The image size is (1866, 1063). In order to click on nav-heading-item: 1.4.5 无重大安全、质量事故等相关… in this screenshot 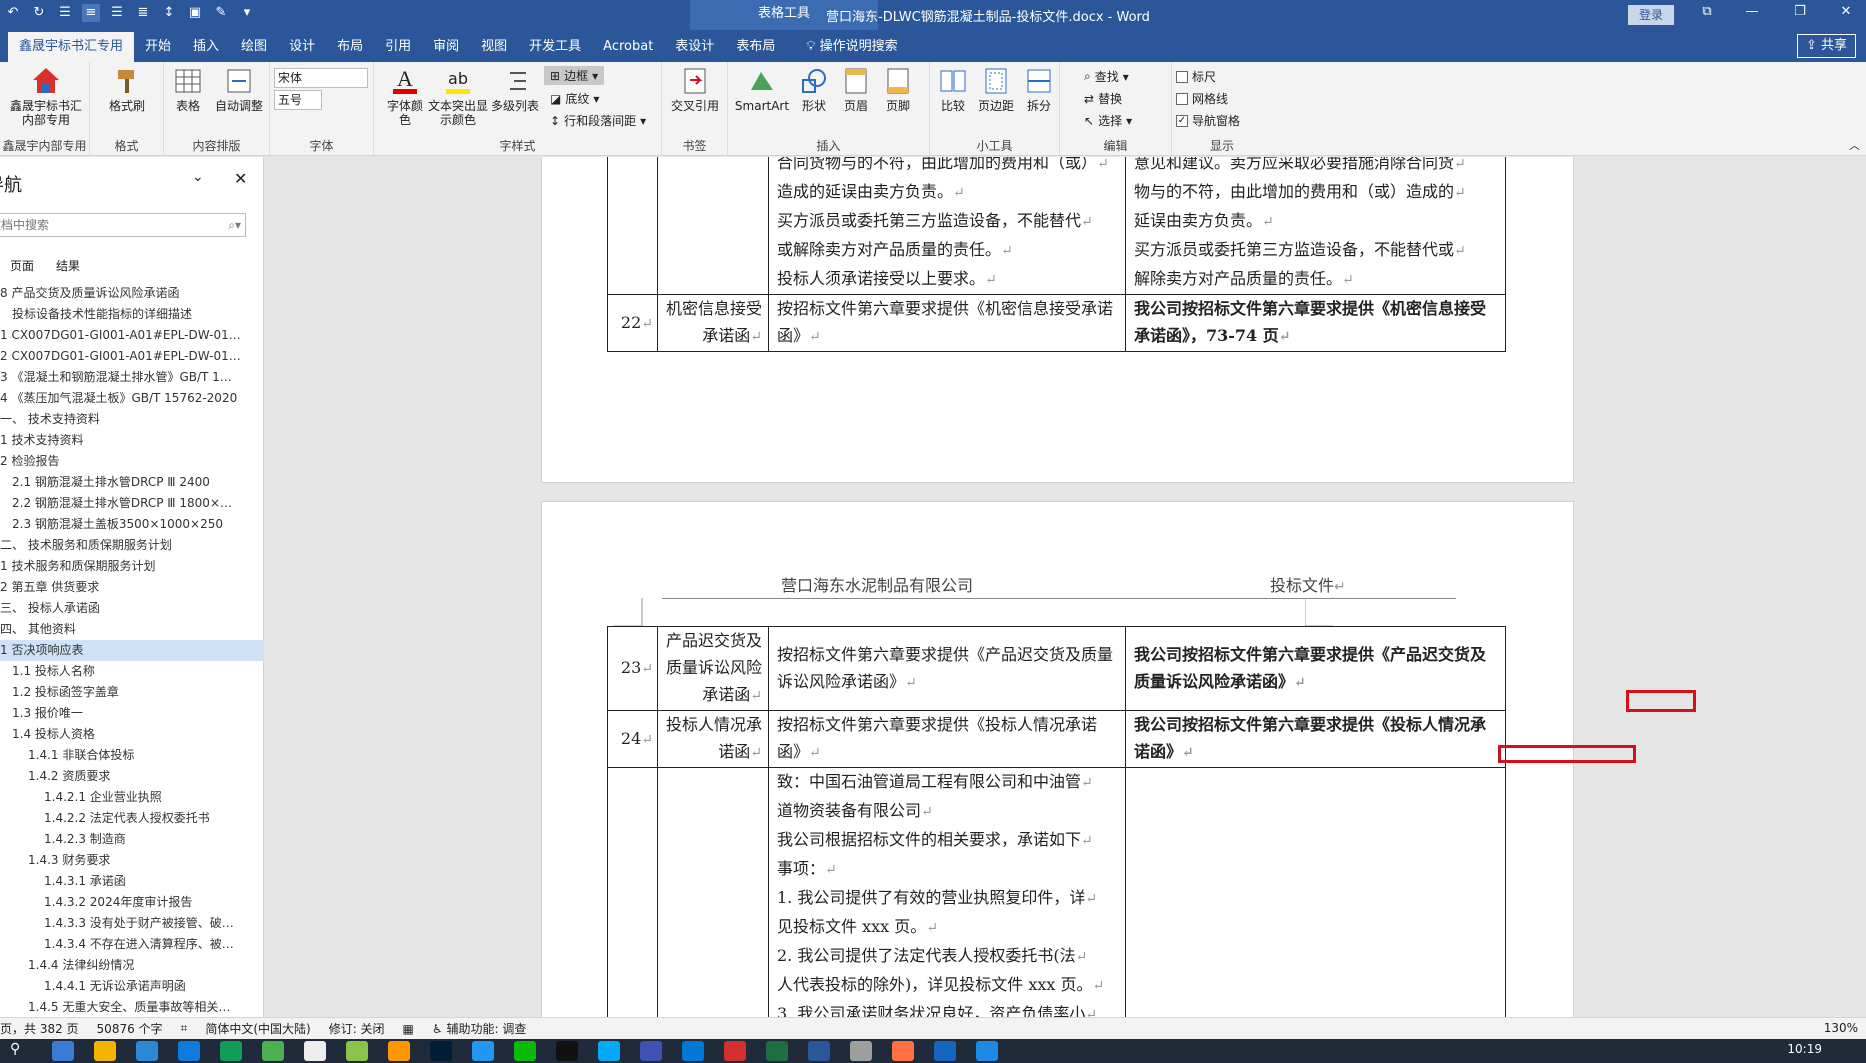, I will do `click(132, 1007)`.